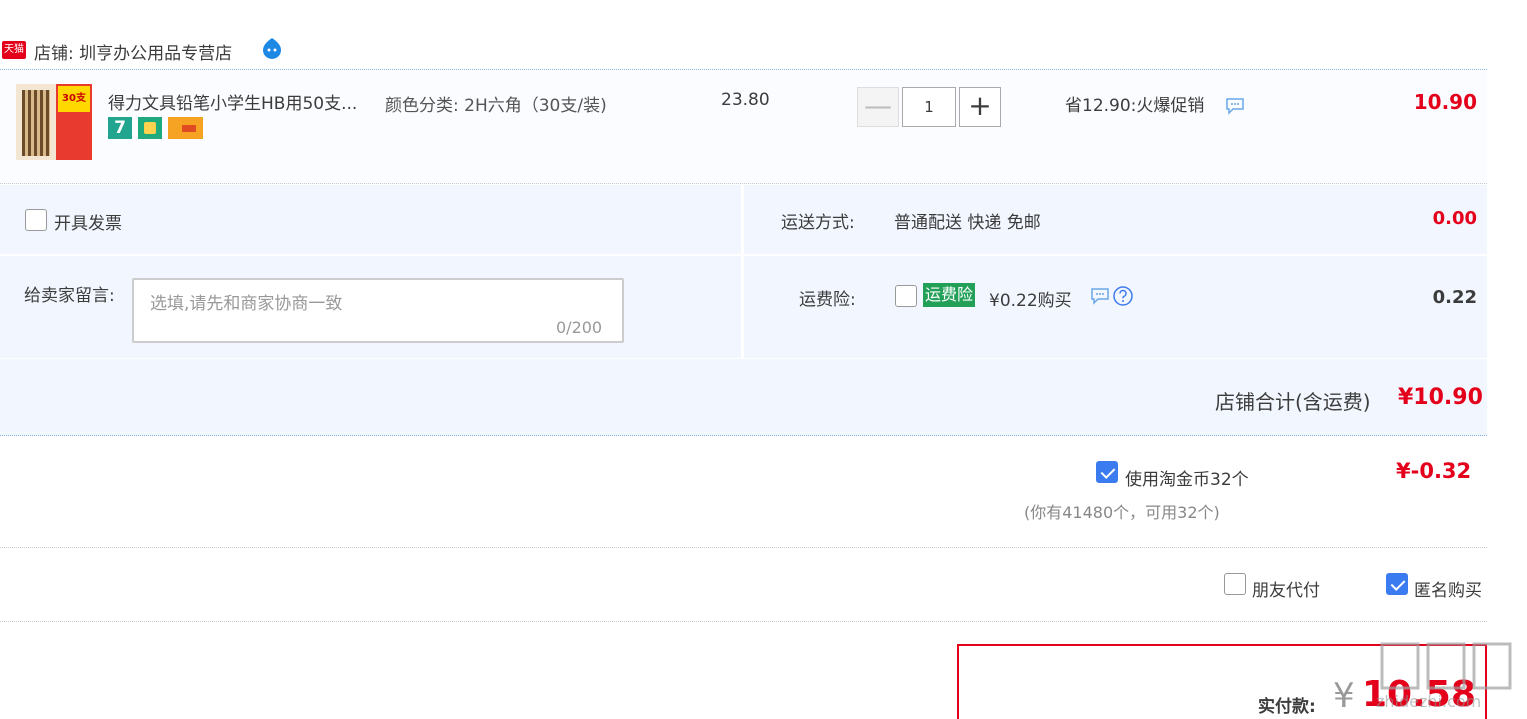 This screenshot has height=719, width=1527. Describe the element at coordinates (246, 304) in the screenshot. I see `message-placeholder: 选填,请先和商家协商一致` at that location.